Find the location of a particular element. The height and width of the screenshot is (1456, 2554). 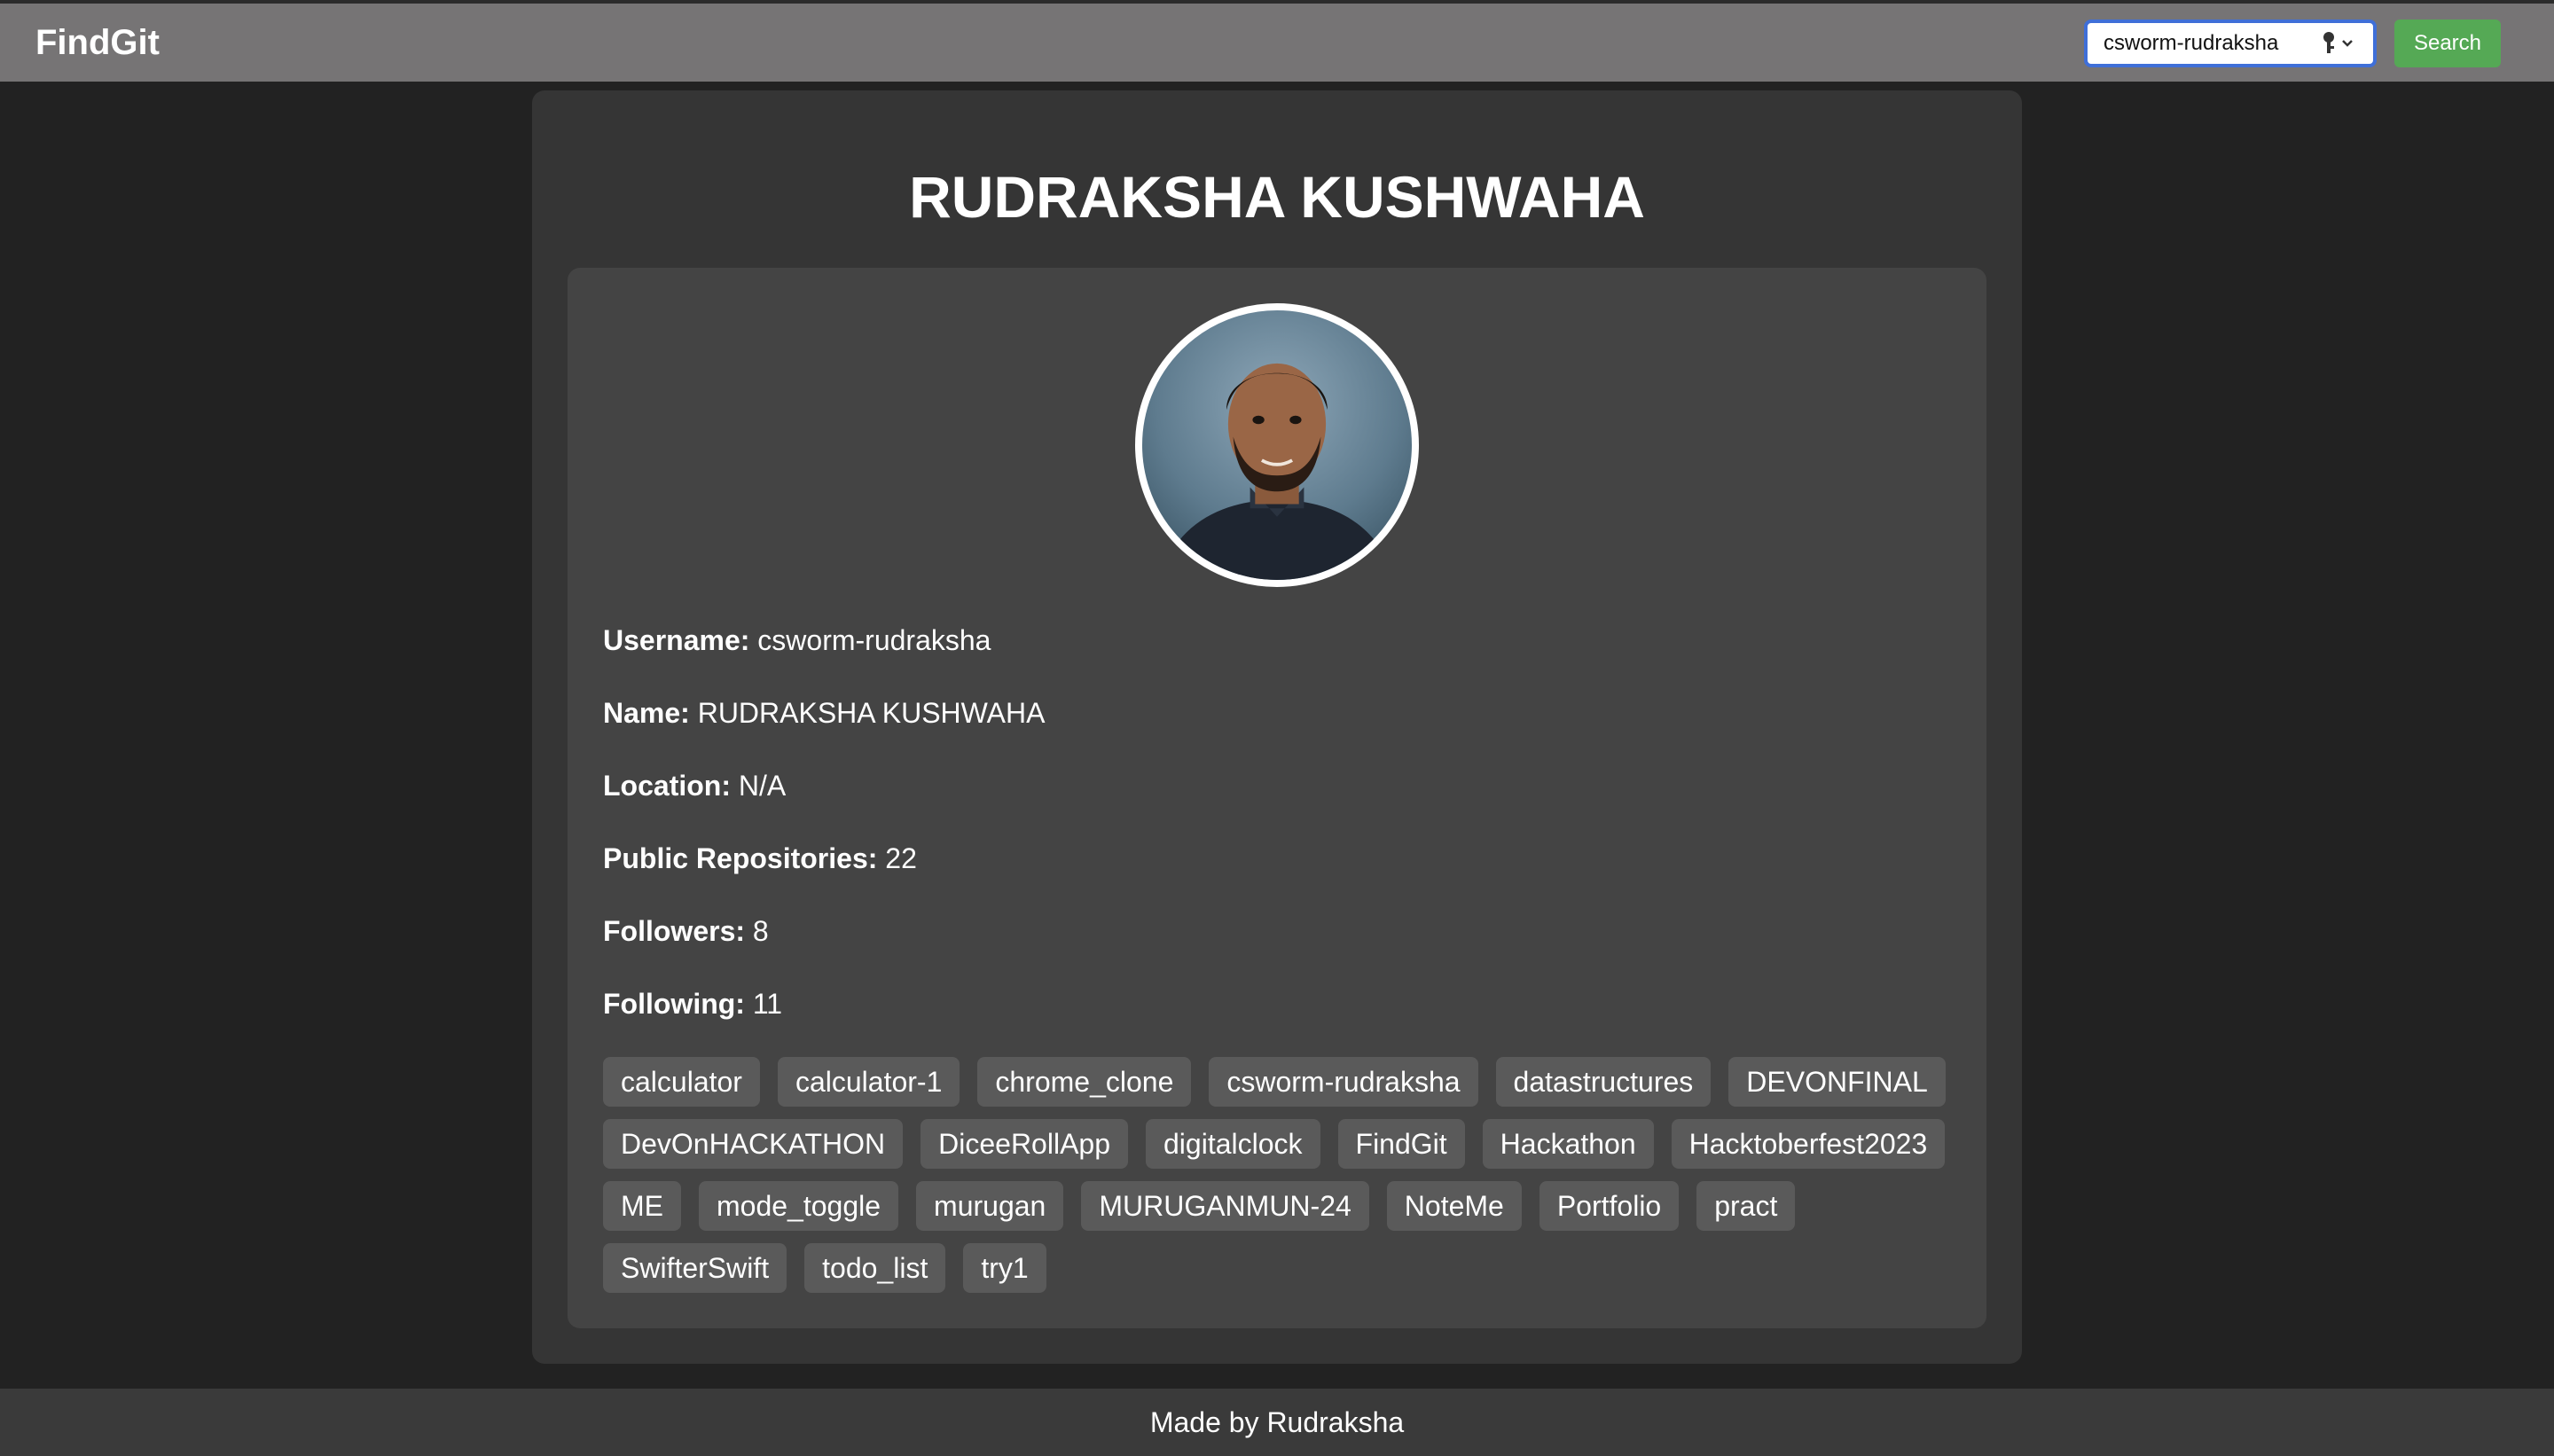

info-username: Username: csworm-rudraksha is located at coordinates (797, 640).